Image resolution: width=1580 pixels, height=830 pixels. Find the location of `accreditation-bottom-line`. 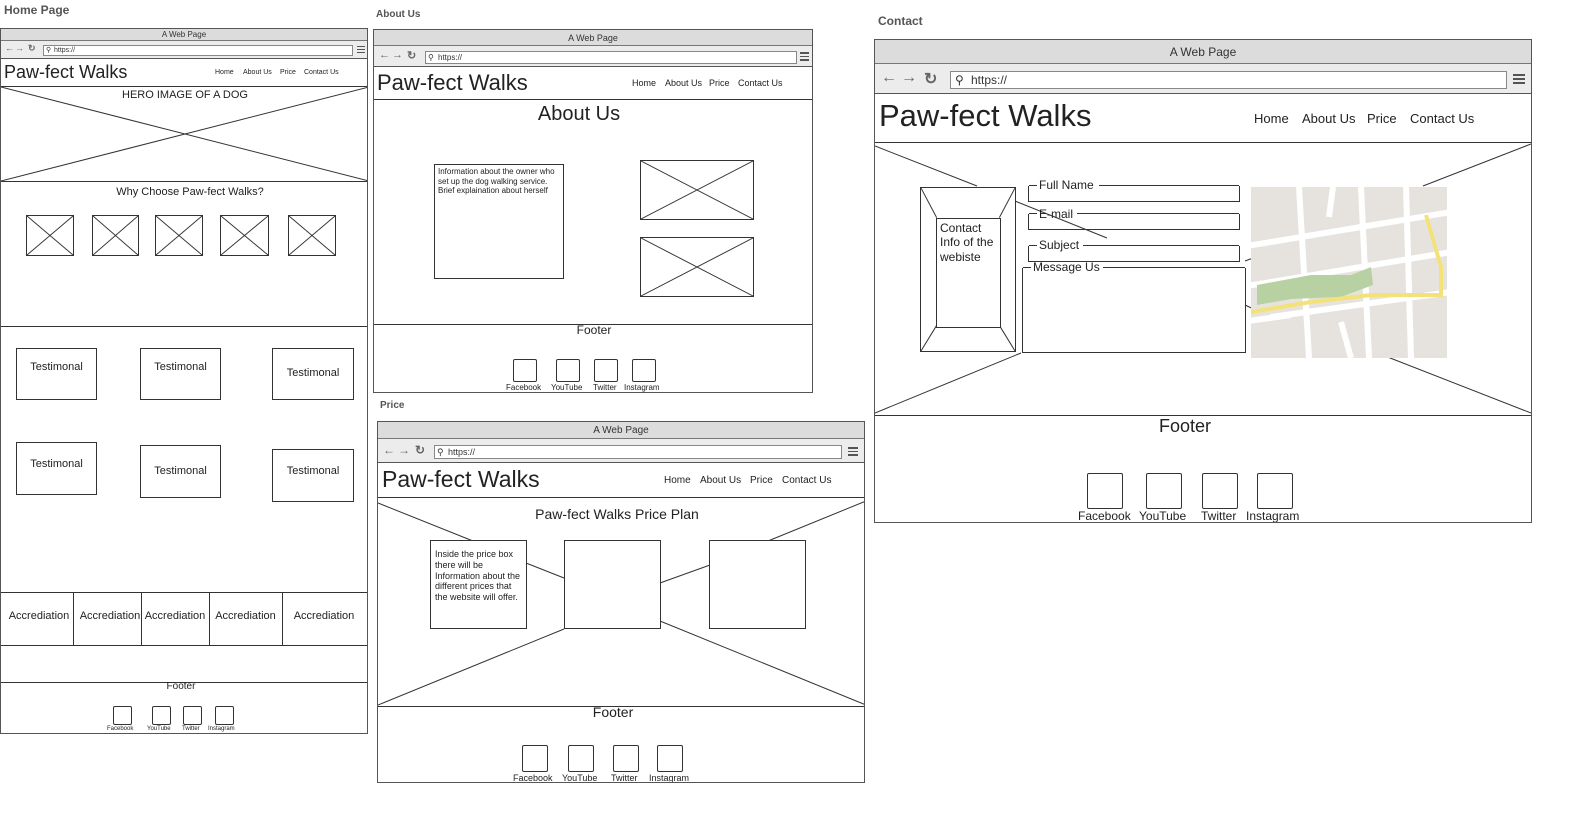

accreditation-bottom-line is located at coordinates (184, 645).